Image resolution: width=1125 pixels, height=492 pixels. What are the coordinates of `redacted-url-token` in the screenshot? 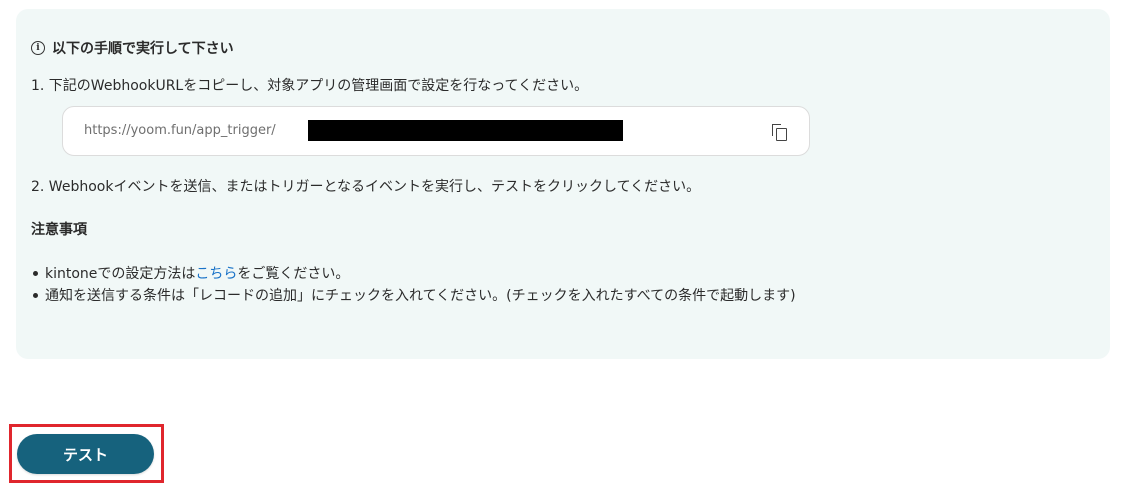 It's located at (465, 130).